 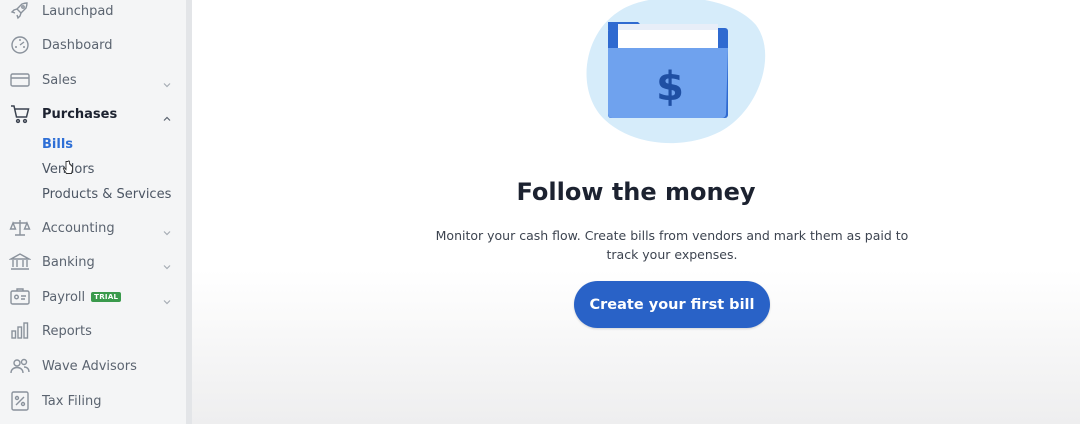 I want to click on payroll-icon, so click(x=20, y=297).